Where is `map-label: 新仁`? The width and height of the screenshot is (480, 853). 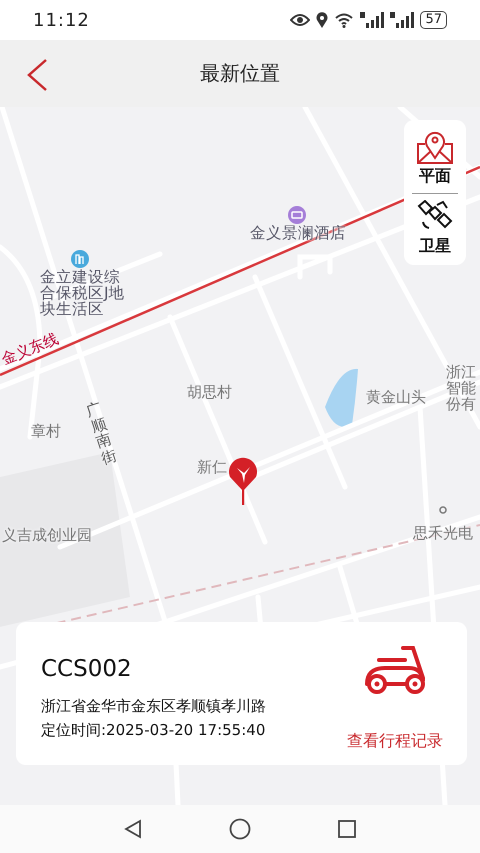
map-label: 新仁 is located at coordinates (212, 467).